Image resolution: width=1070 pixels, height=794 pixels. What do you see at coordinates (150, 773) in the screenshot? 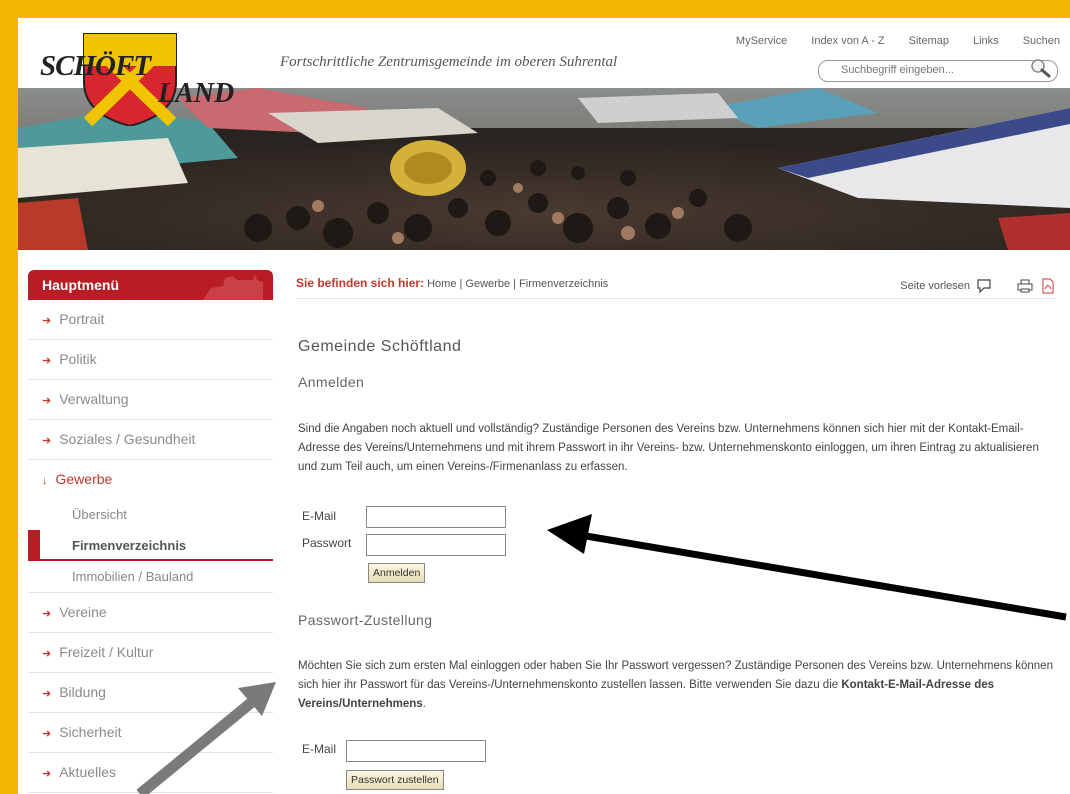
I see `menu-item-aktuelles: ➜ Aktuelles` at bounding box center [150, 773].